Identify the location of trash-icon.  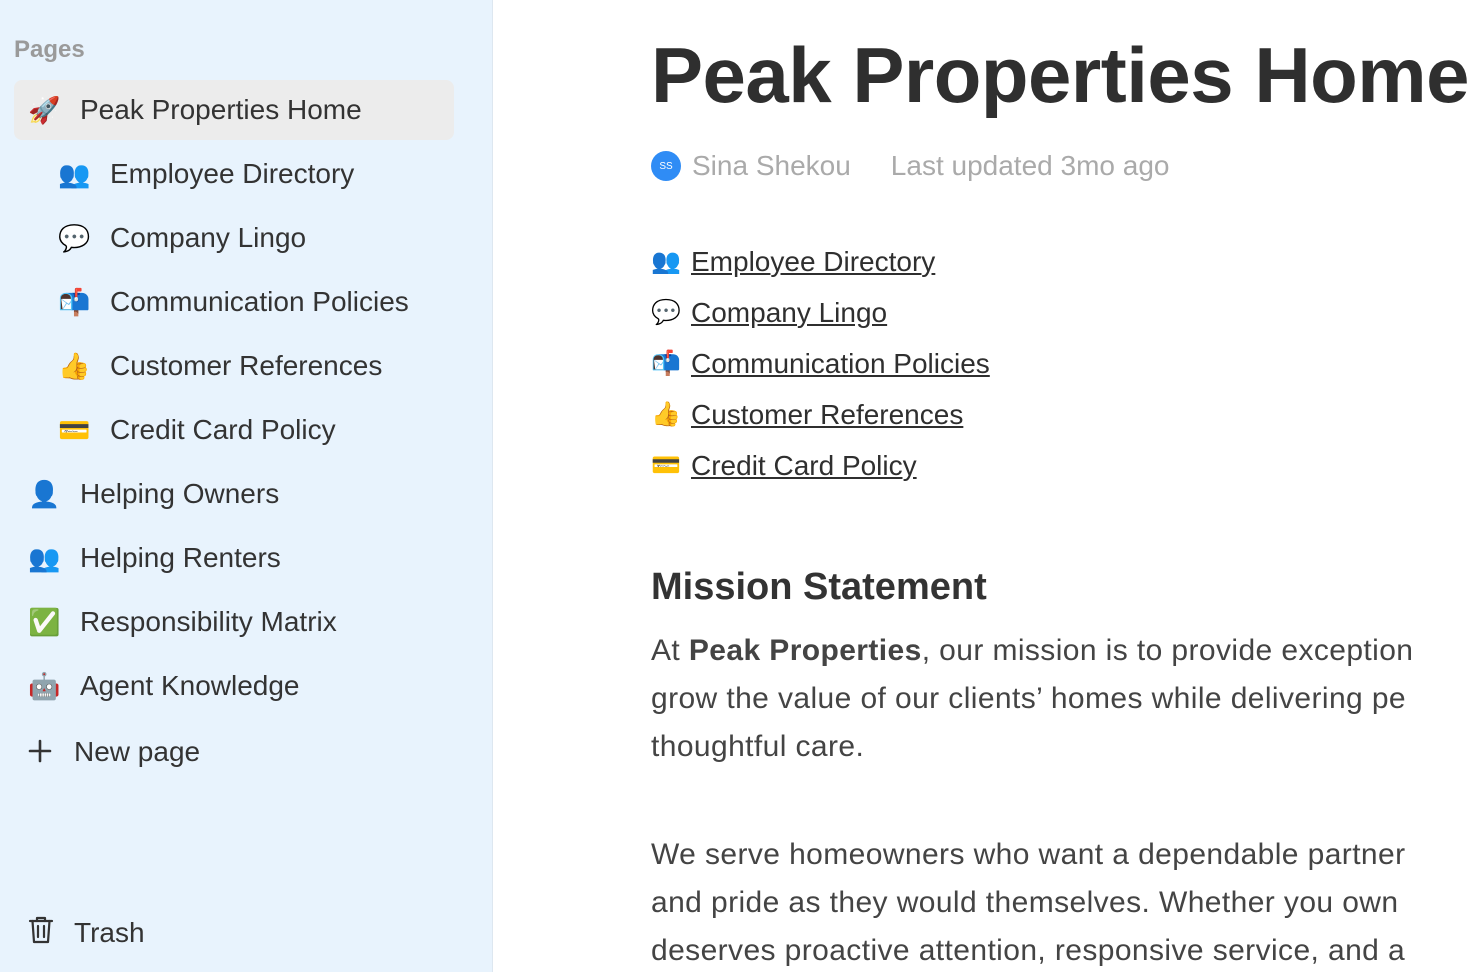
(42, 933).